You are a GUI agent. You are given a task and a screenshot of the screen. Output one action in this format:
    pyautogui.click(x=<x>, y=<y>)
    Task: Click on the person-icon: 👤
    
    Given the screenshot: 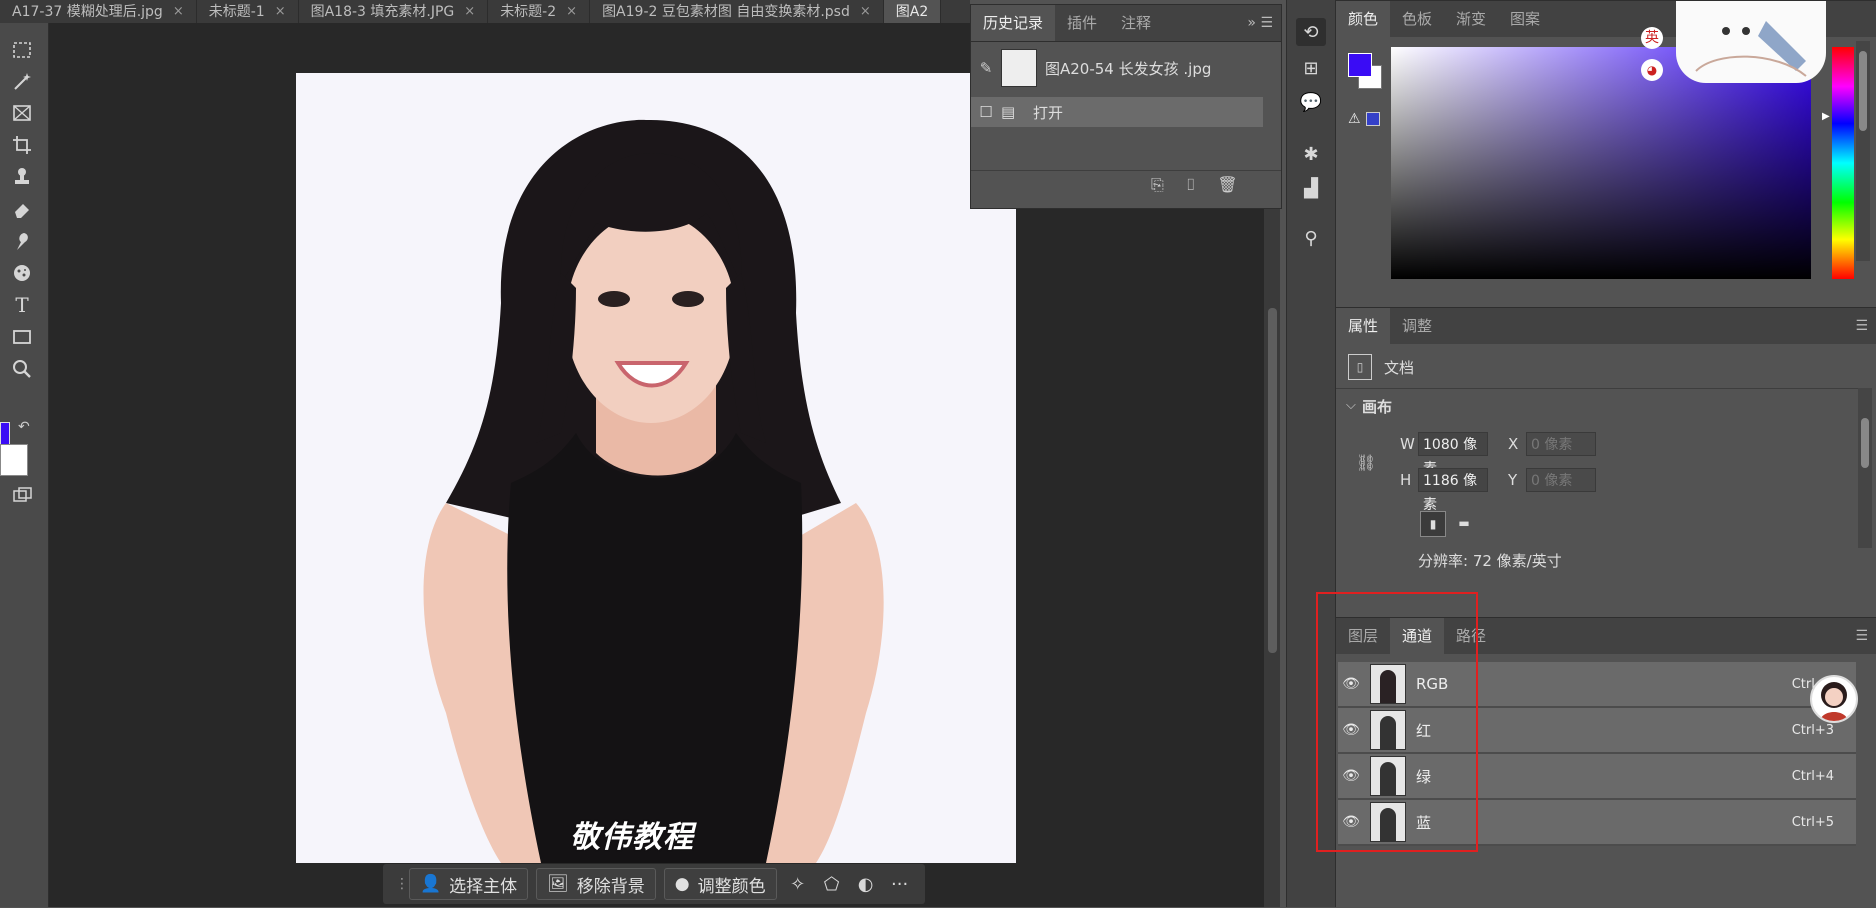 What is the action you would take?
    pyautogui.click(x=431, y=884)
    